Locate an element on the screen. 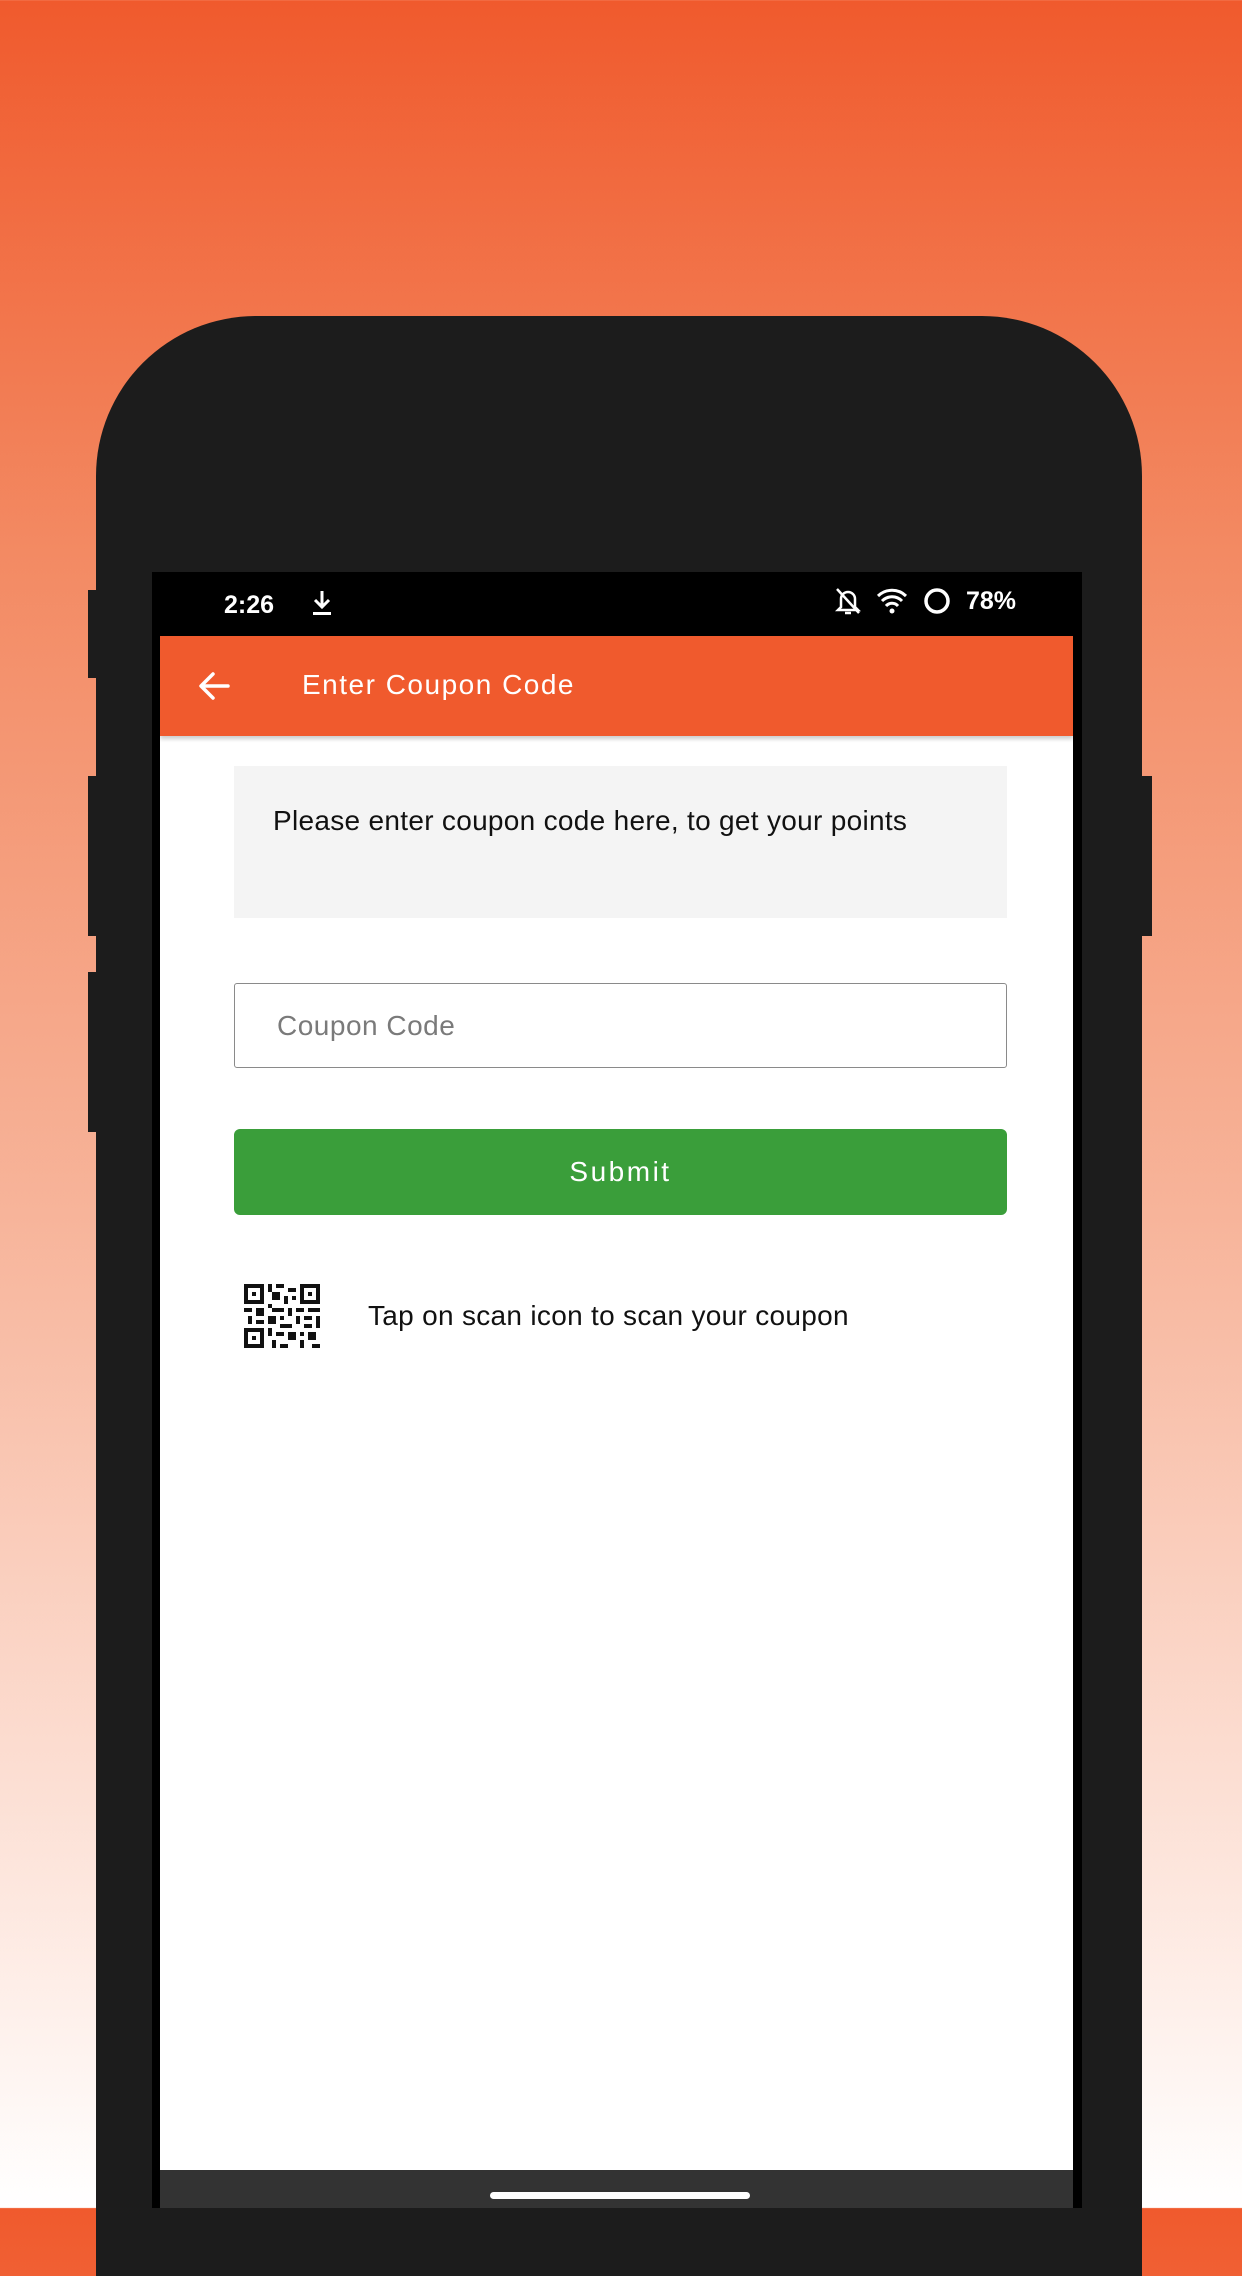 The width and height of the screenshot is (1242, 2276). phone-power-button is located at coordinates (1146, 856).